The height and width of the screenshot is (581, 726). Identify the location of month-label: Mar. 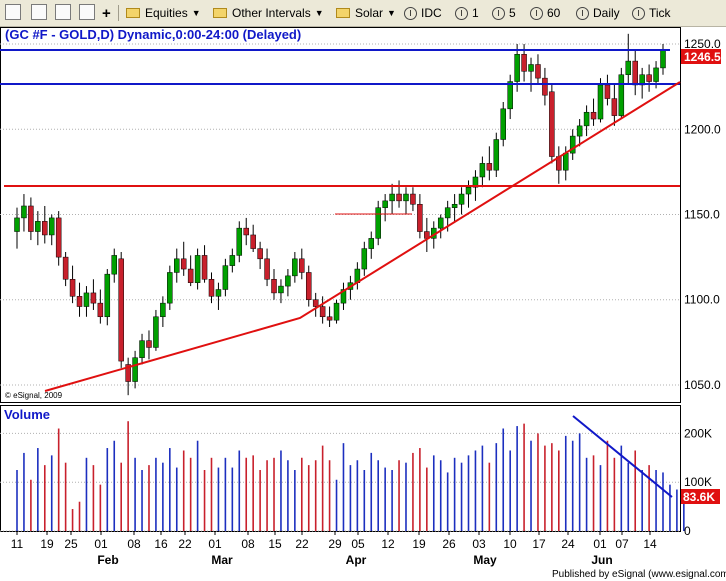
(222, 560).